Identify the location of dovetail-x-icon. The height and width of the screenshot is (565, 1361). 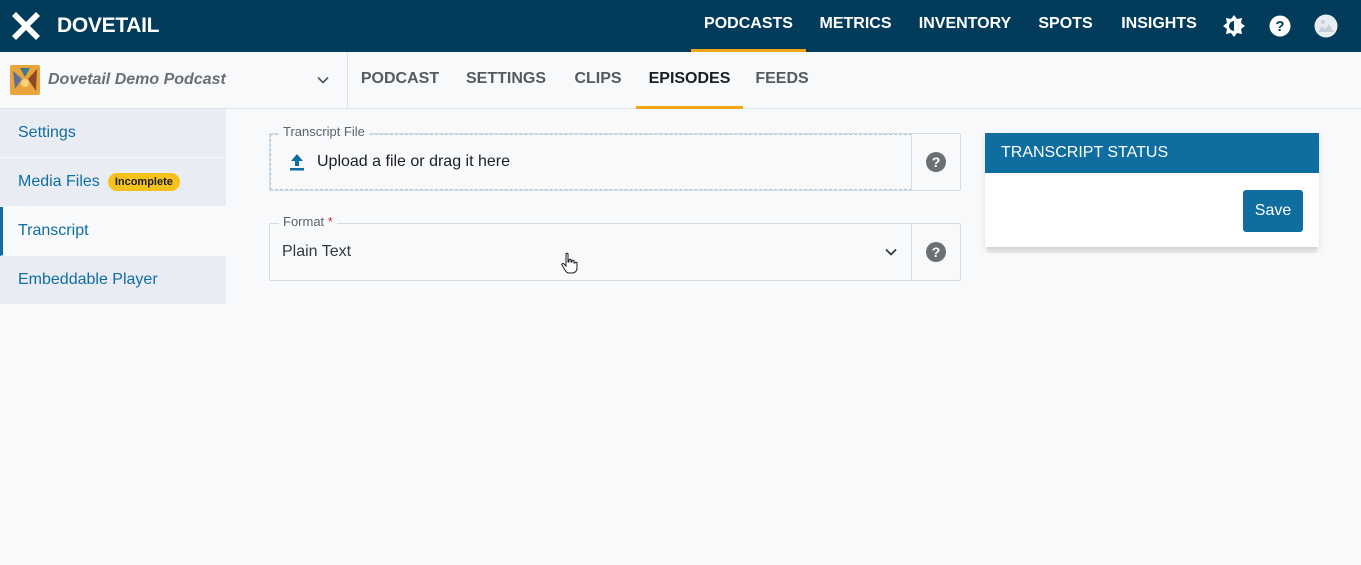
(26, 26).